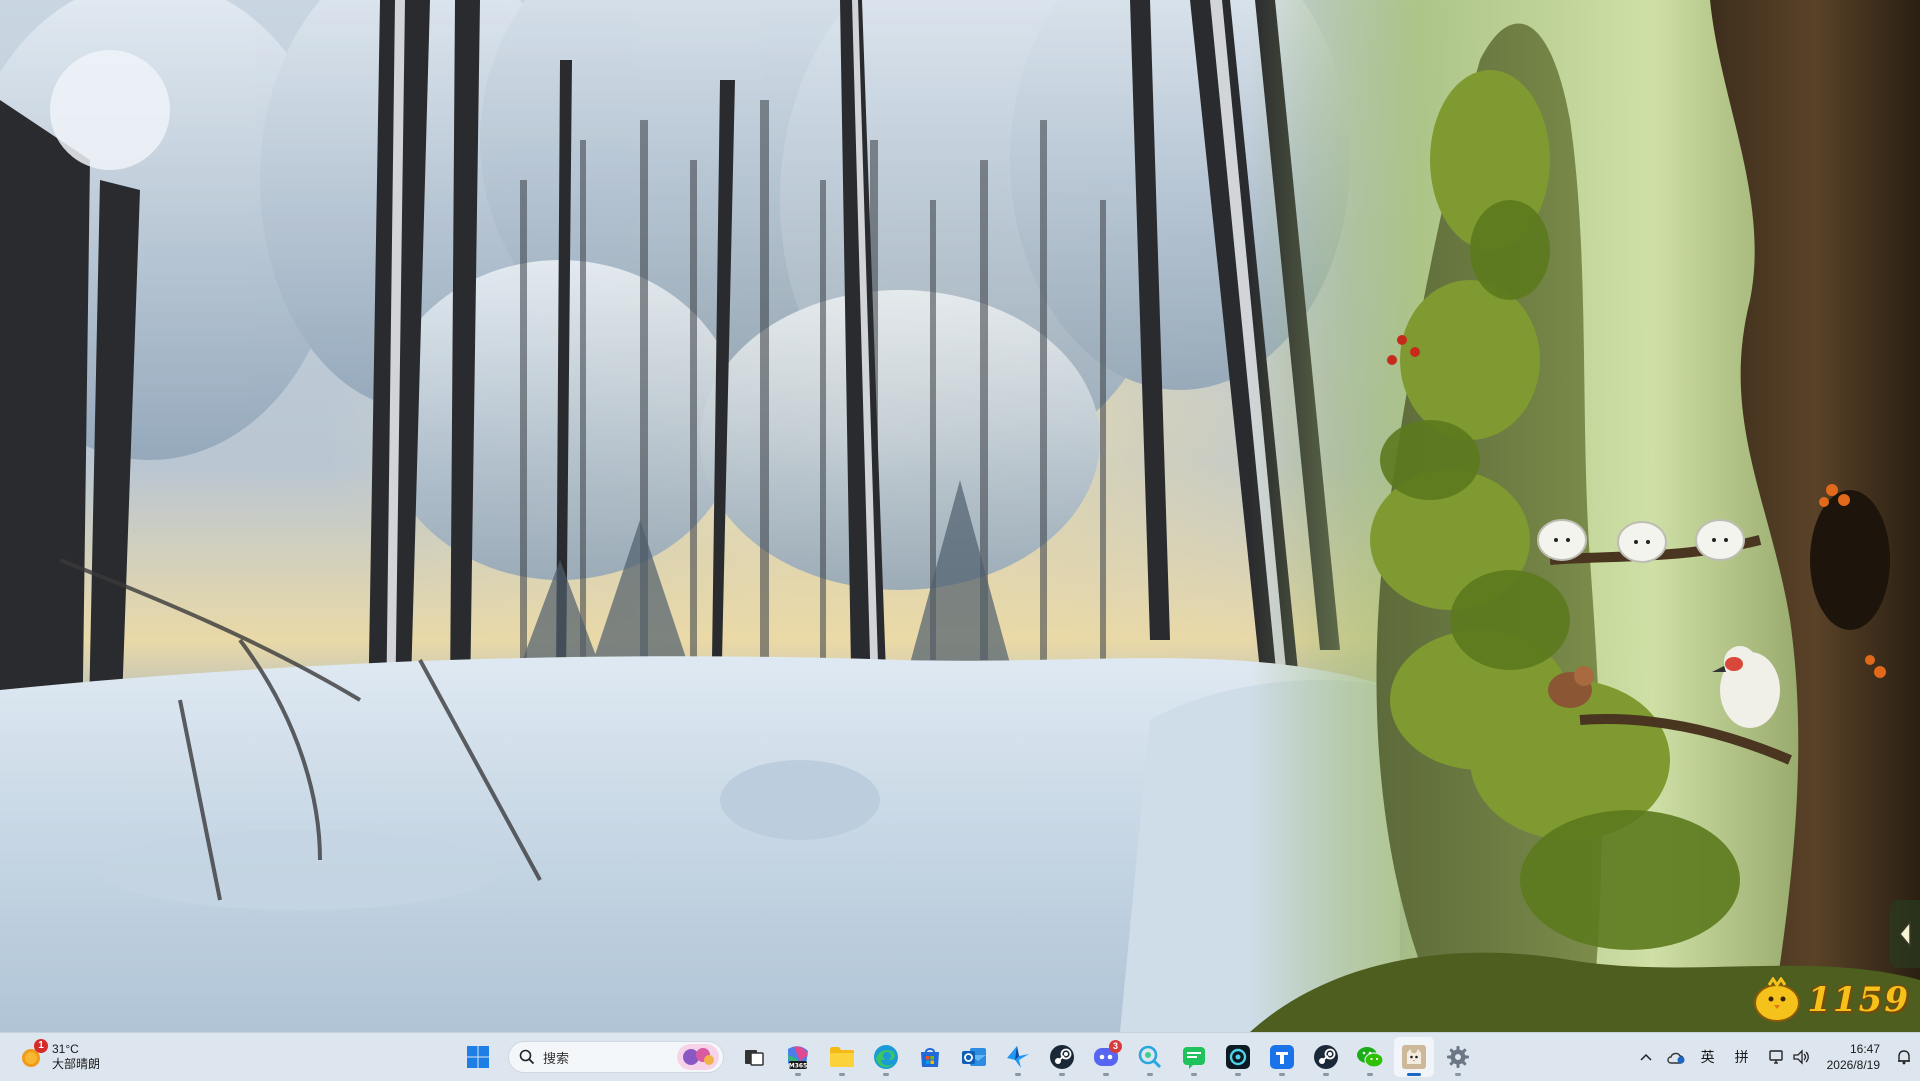 Image resolution: width=1920 pixels, height=1081 pixels. I want to click on weather-widget: 1 31°C 大部晴朗, so click(59, 1057).